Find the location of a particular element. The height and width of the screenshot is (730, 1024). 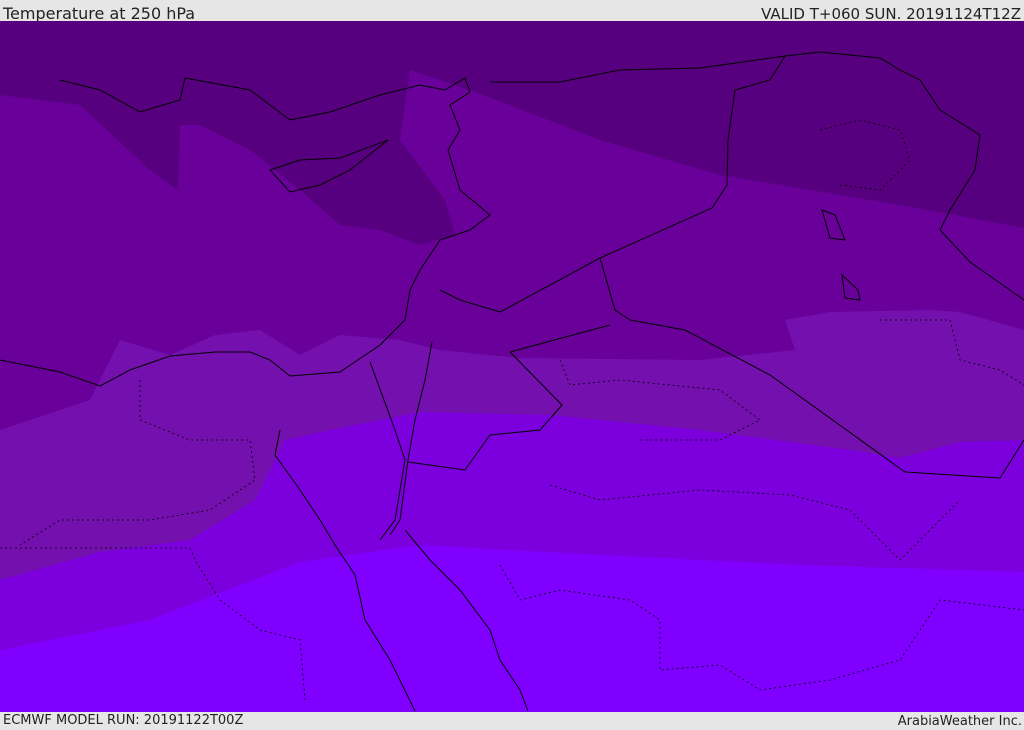

model-run: ECMWF MODEL RUN: 20191122T00Z is located at coordinates (123, 720).